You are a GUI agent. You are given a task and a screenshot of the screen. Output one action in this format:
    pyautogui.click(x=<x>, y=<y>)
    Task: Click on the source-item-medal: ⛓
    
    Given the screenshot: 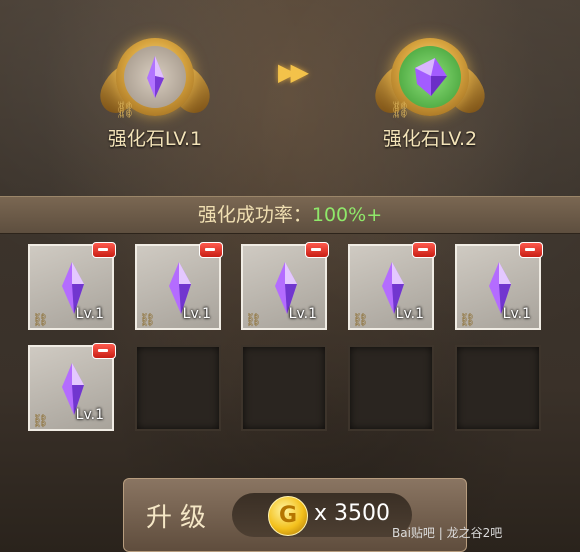 What is the action you would take?
    pyautogui.click(x=155, y=73)
    